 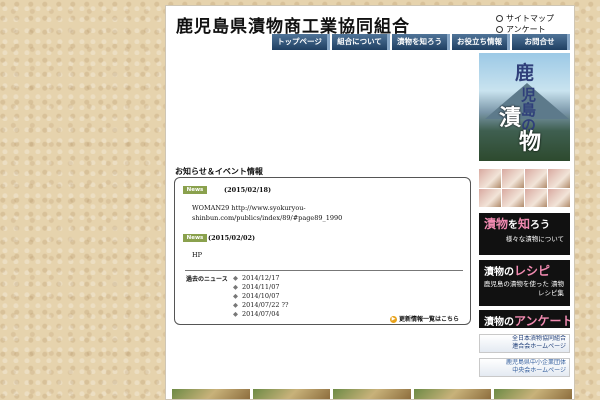 I want to click on nav-tab-learn: 漬物を知ろう, so click(x=421, y=42).